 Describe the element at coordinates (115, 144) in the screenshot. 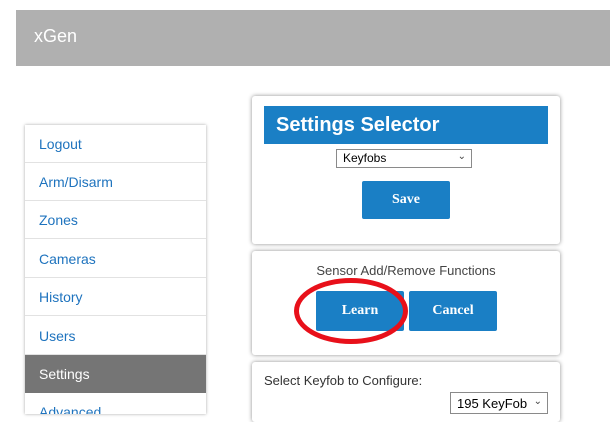

I see `sidebar-item-logout: Logout` at that location.